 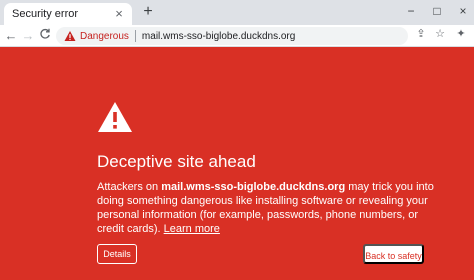 What do you see at coordinates (237, 12) in the screenshot?
I see `tab-strip: Security error × + − □ ×` at bounding box center [237, 12].